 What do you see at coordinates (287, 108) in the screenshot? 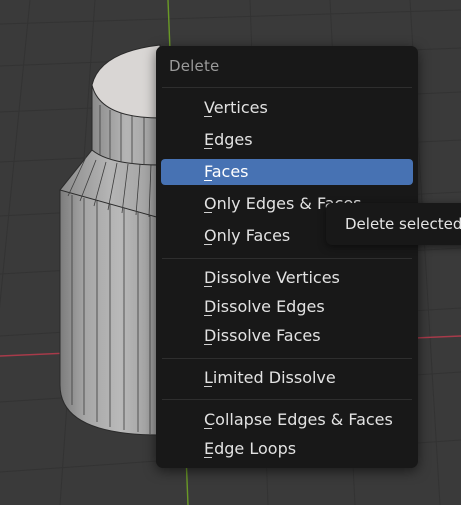
I see `menu-item-vertices: Vertices` at bounding box center [287, 108].